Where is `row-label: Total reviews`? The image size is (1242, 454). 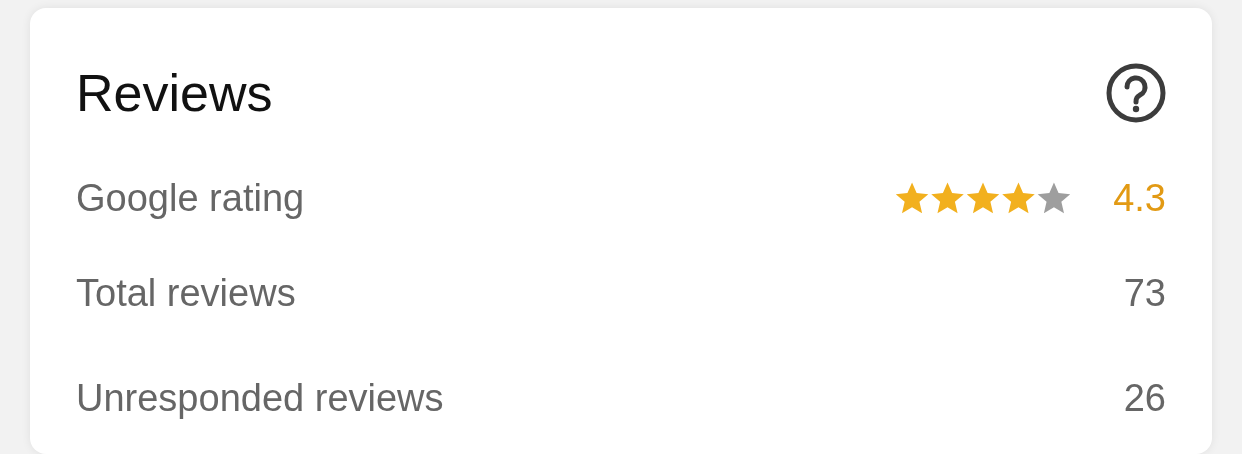 row-label: Total reviews is located at coordinates (186, 293).